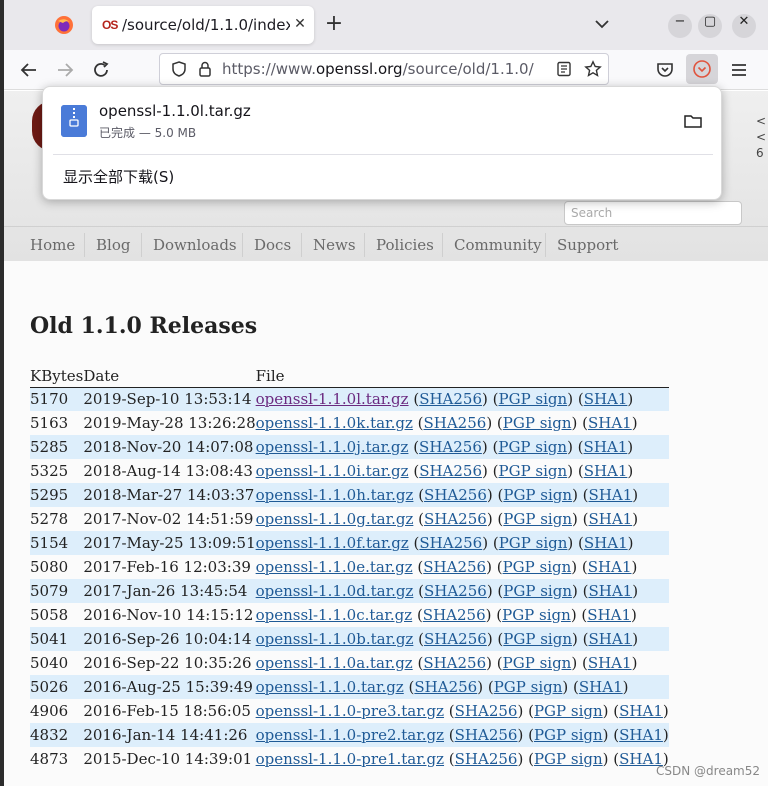  Describe the element at coordinates (110, 25) in the screenshot. I see `openssl-favicon-icon: OS` at that location.